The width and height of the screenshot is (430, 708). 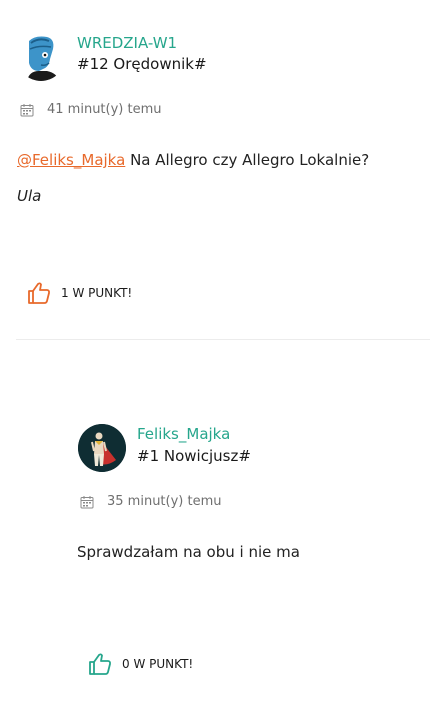 I want to click on author-rank: #12 Orędownik#, so click(x=142, y=64).